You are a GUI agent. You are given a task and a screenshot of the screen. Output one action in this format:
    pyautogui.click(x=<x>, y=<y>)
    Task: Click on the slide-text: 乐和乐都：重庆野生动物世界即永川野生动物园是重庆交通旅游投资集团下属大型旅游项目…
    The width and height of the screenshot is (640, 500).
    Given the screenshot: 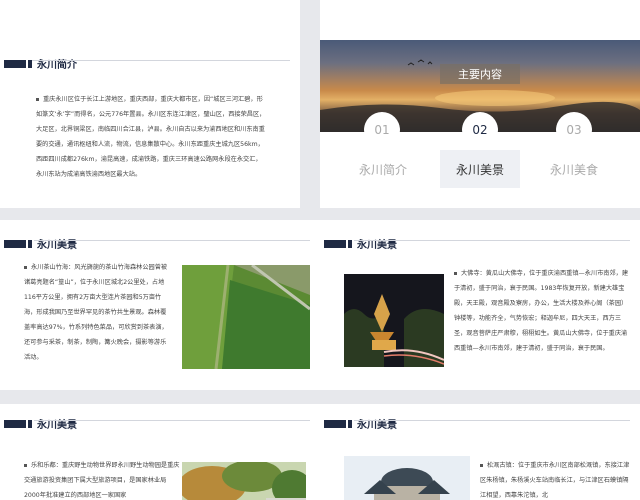 What is the action you would take?
    pyautogui.click(x=102, y=479)
    